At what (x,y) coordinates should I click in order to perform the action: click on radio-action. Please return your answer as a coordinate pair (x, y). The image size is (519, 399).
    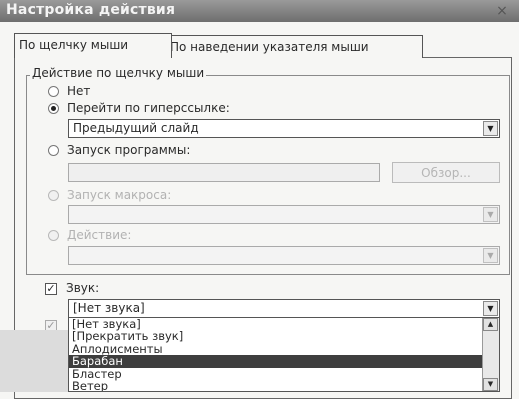
    Looking at the image, I should click on (53, 235).